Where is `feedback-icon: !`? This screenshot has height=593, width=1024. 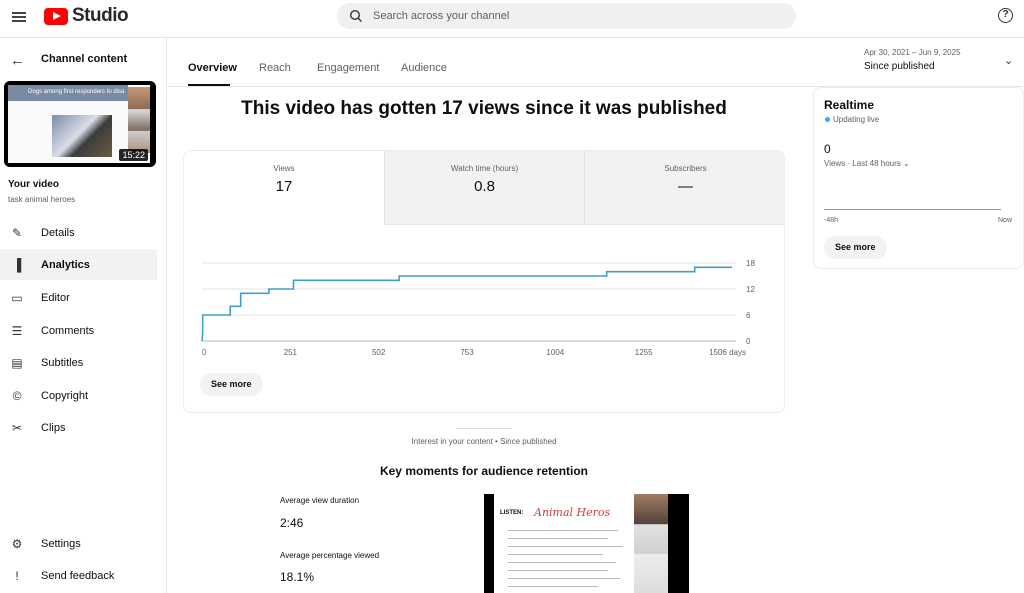 feedback-icon: ! is located at coordinates (17, 575).